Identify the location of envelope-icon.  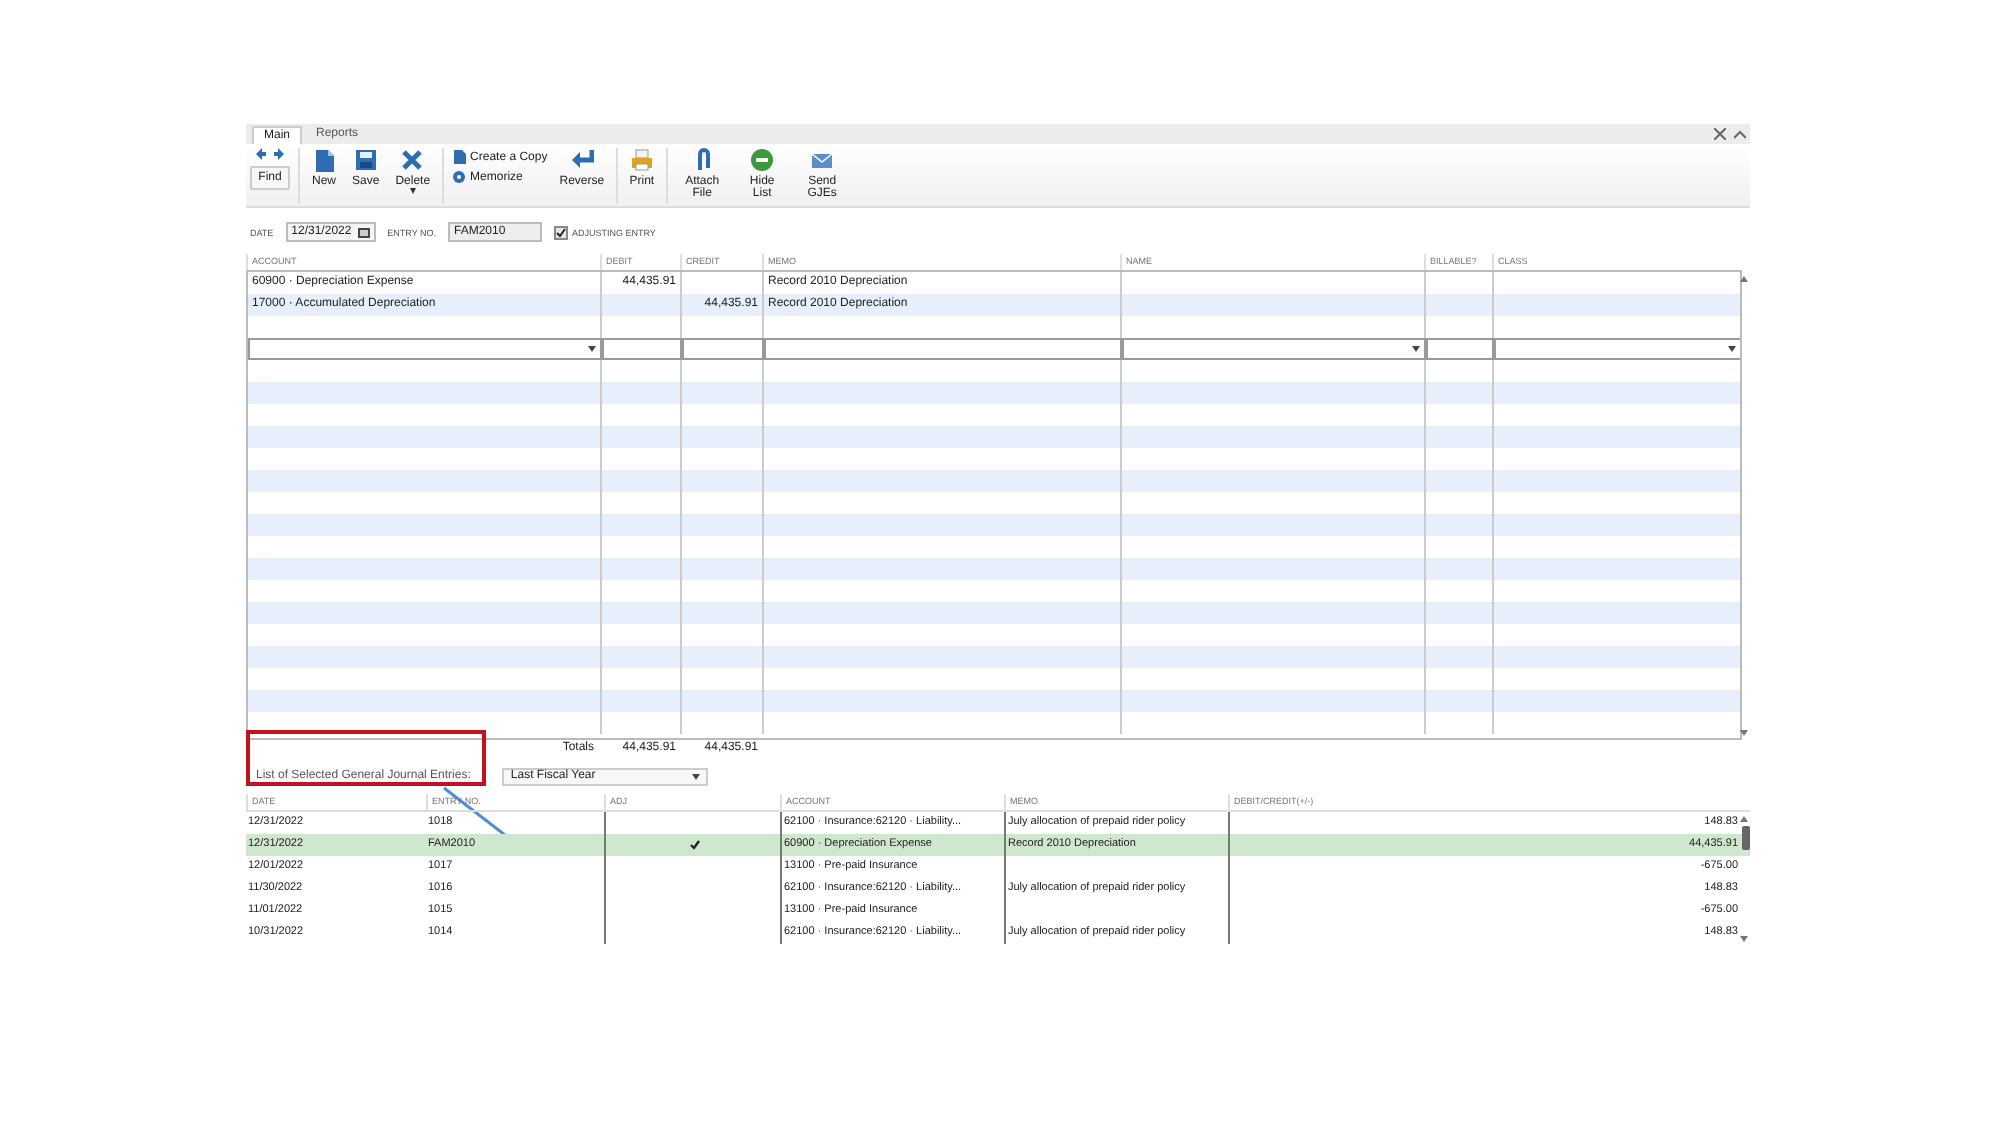
(822, 160).